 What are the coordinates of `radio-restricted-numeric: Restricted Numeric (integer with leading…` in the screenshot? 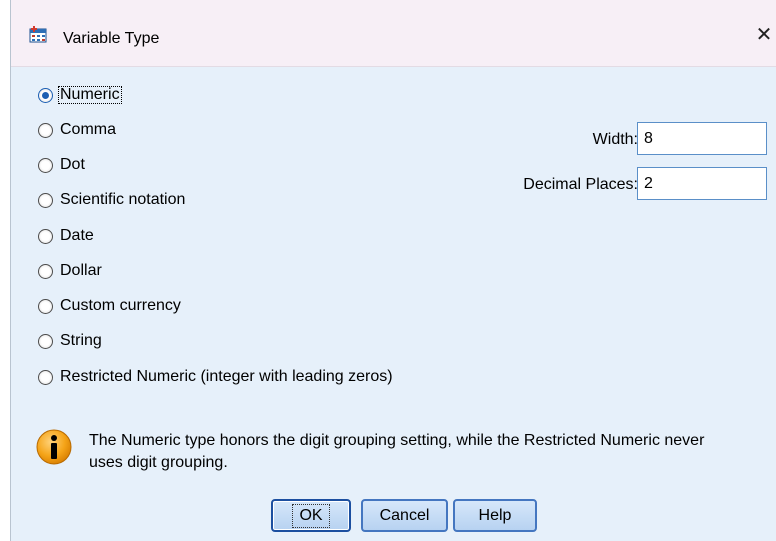 It's located at (216, 377).